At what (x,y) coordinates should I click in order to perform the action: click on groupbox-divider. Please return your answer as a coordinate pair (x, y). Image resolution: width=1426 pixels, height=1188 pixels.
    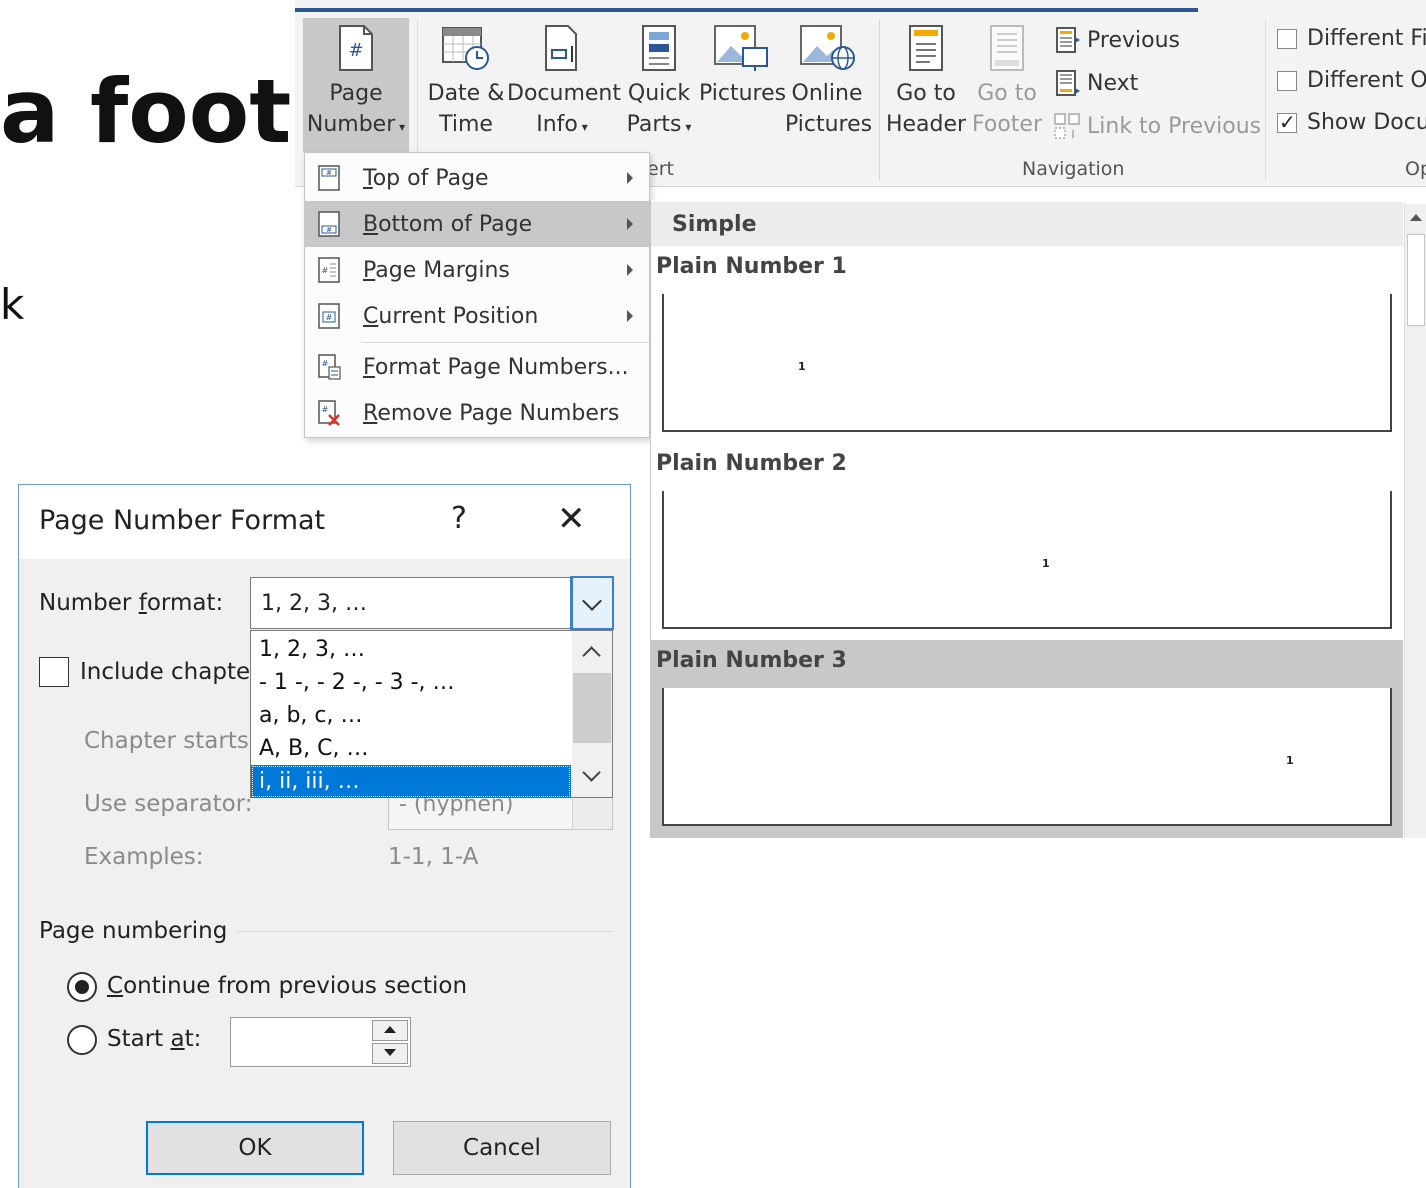
    Looking at the image, I should click on (425, 931).